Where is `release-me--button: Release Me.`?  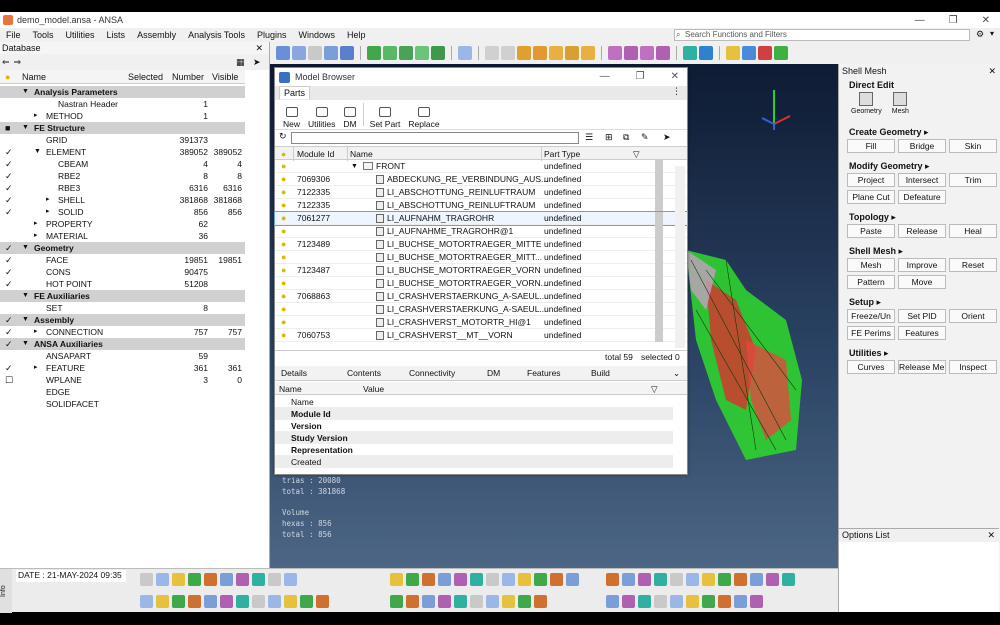 release-me--button: Release Me. is located at coordinates (922, 367).